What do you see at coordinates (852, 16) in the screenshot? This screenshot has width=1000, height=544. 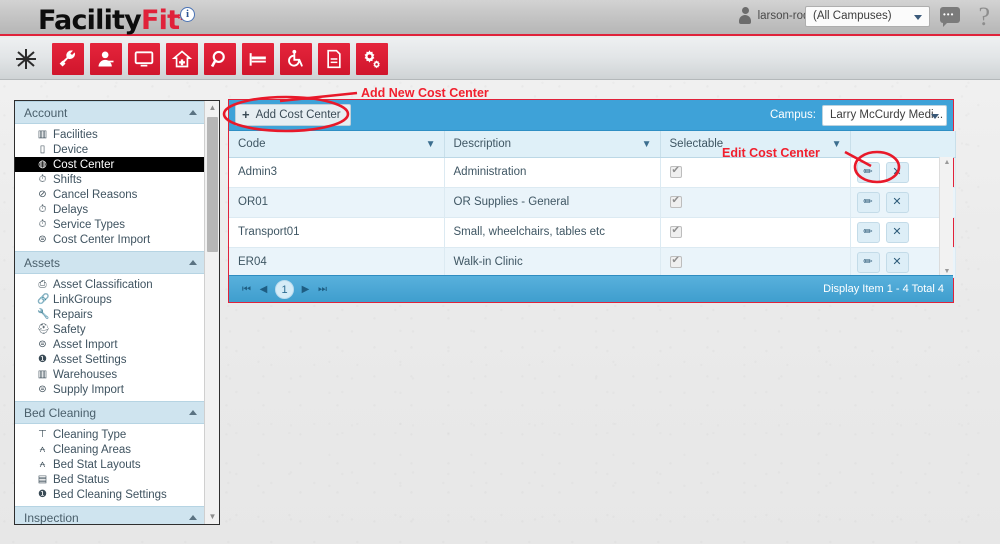 I see `campus-filter-value: (All Campuses)` at bounding box center [852, 16].